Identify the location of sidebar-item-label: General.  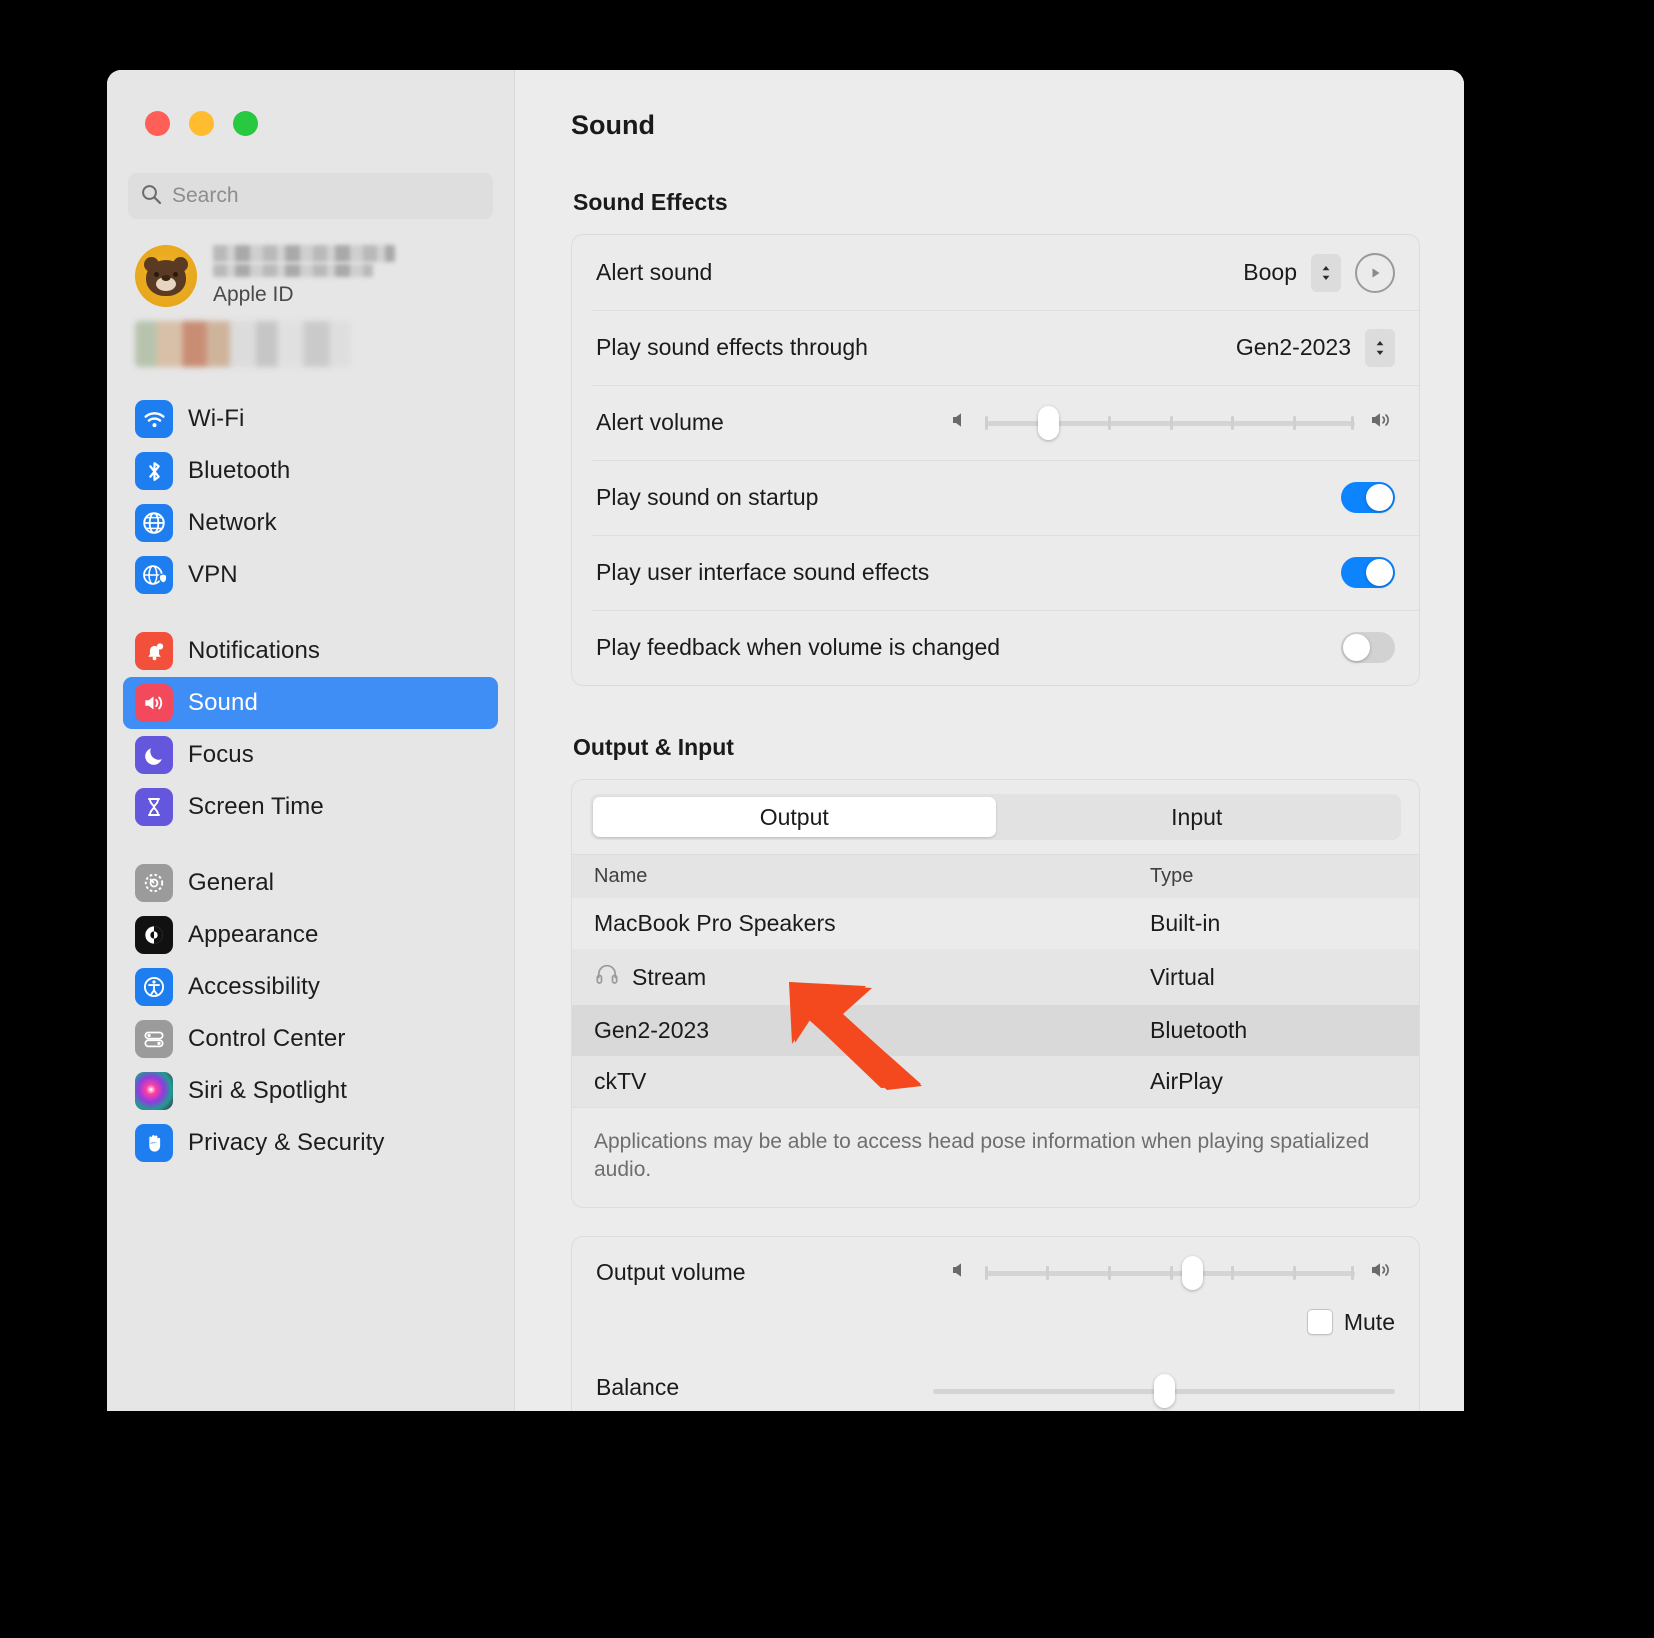
(231, 882).